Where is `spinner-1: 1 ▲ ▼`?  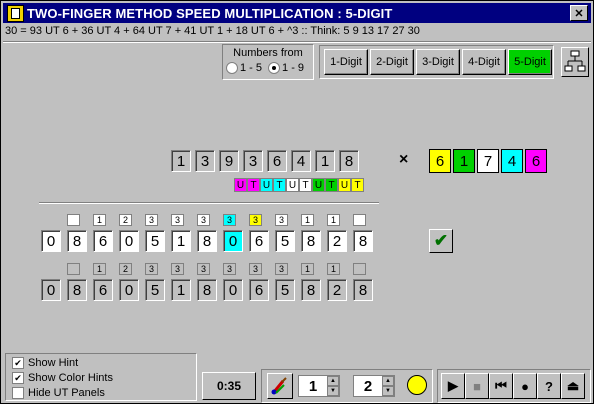
spinner-1: 1 ▲ ▼ is located at coordinates (319, 386).